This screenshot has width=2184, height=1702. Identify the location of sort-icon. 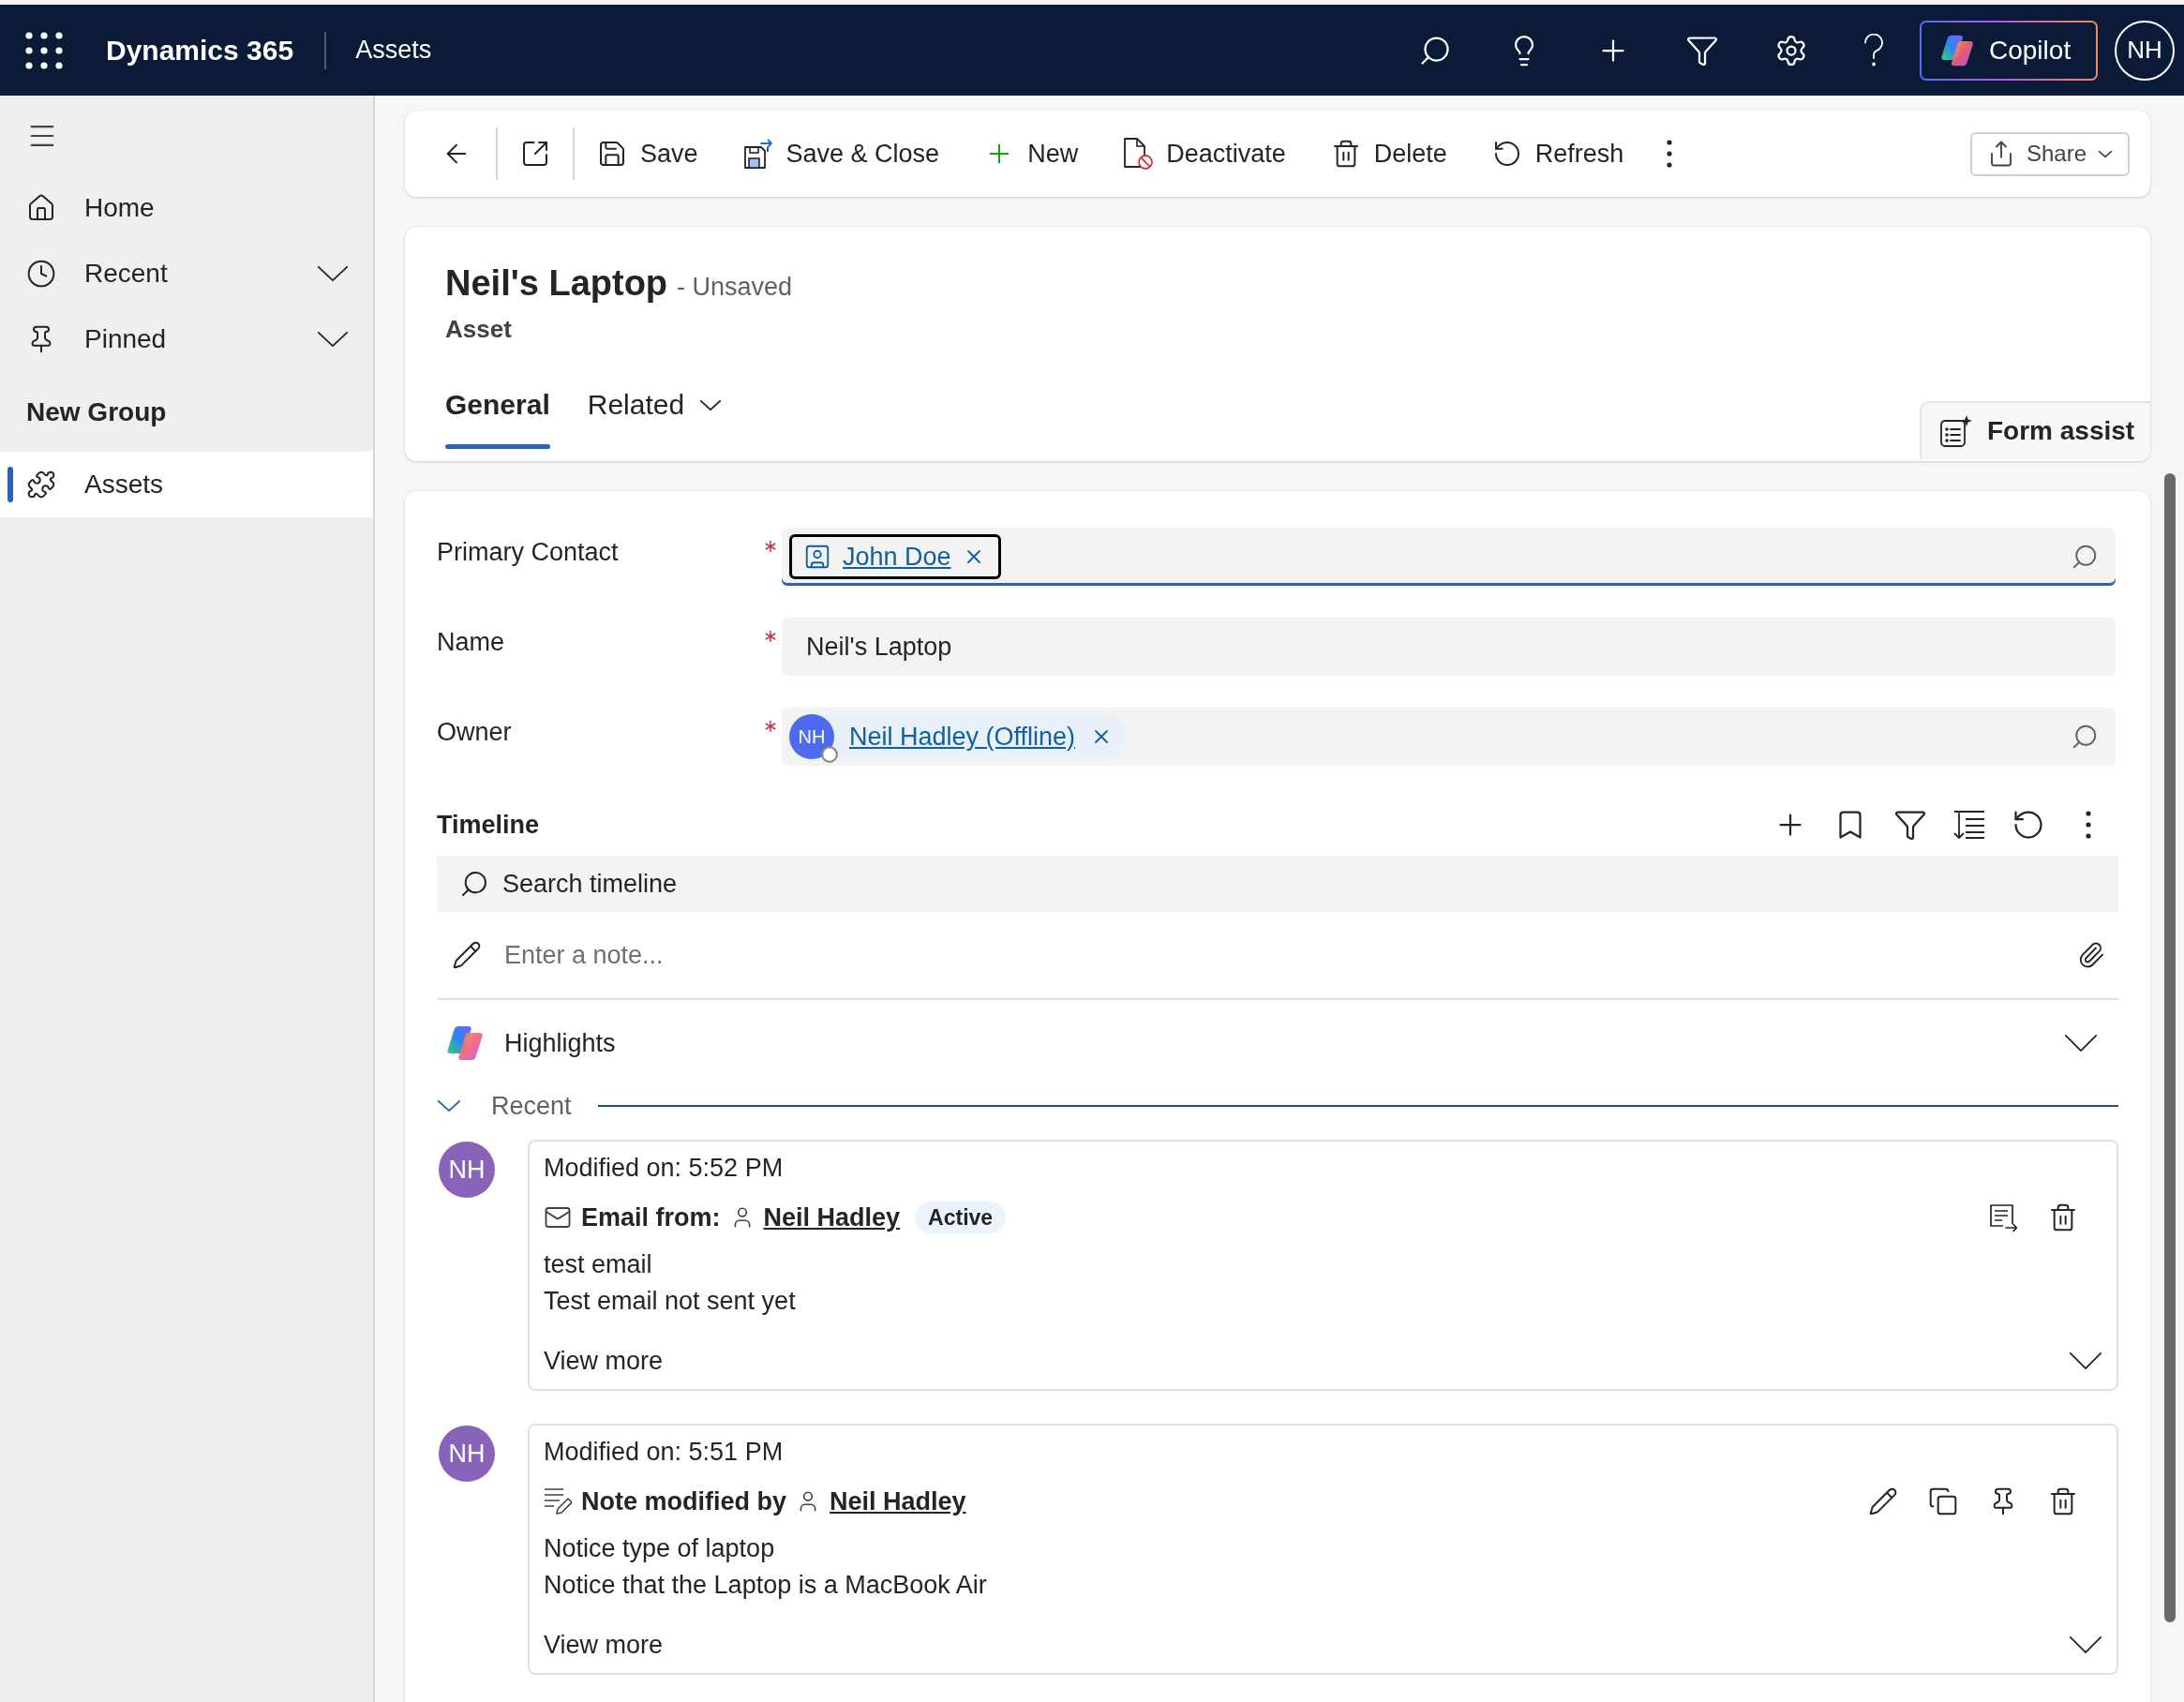
(1969, 825).